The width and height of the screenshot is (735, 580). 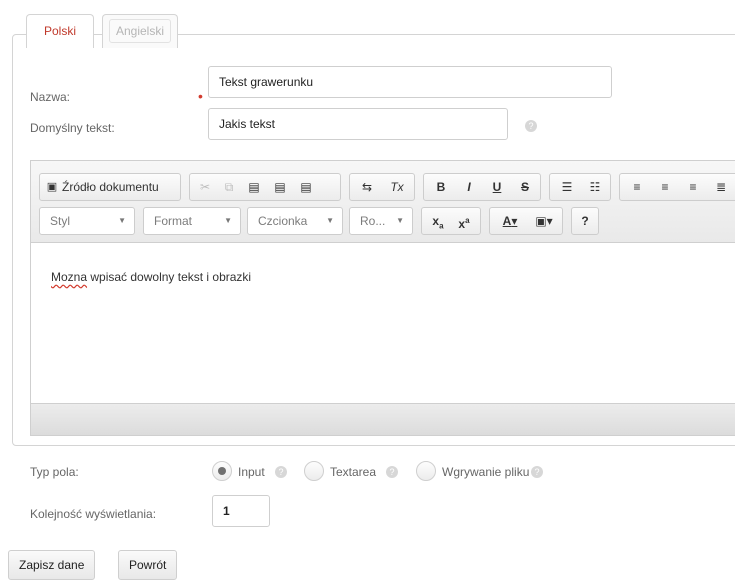 I want to click on text-color-label: A, so click(x=507, y=221).